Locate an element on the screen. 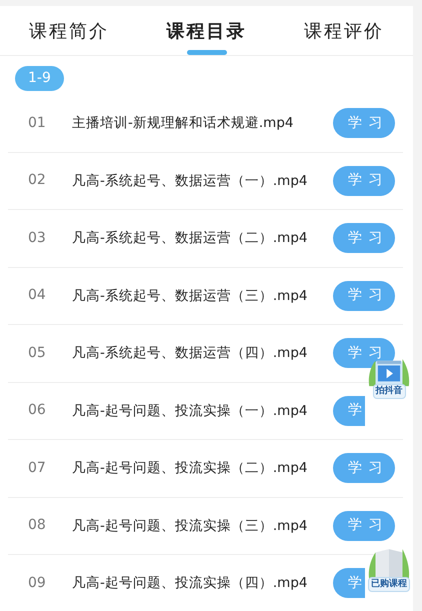 This screenshot has height=611, width=422. lesson-title: 凡高-系统起号、数据运营（二）.mp4 is located at coordinates (202, 238).